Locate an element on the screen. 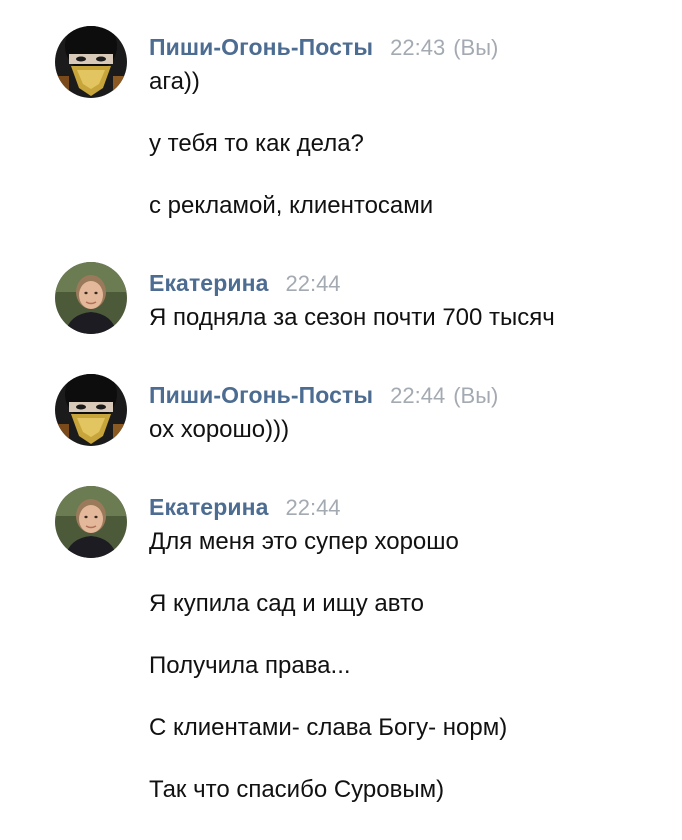 This screenshot has height=840, width=682. message-header: Пиши-Огонь-Посты 22:44 (Вы) is located at coordinates (323, 396).